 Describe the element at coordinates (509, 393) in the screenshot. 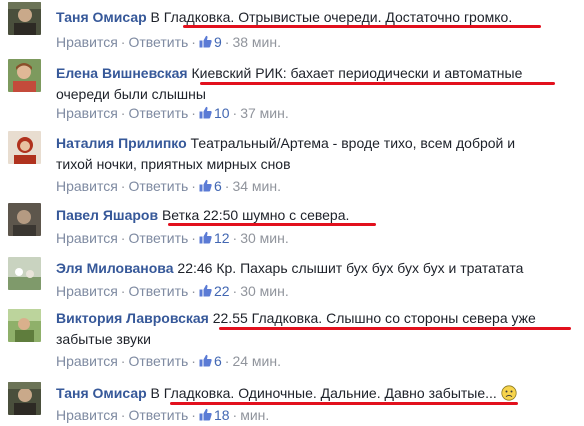

I see `sad-face-emoji-icon` at that location.